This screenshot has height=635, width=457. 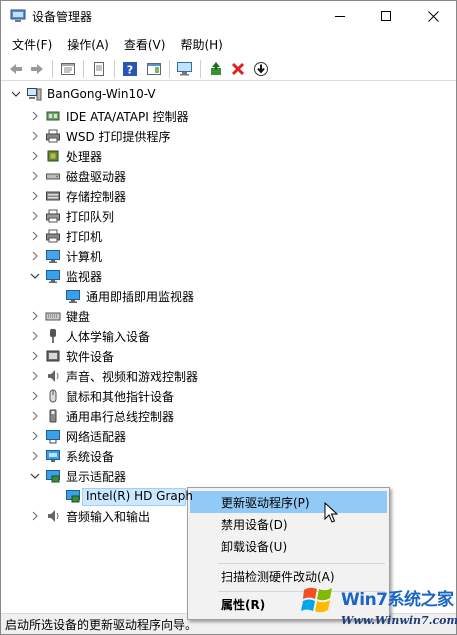 I want to click on mouse-icon, so click(x=53, y=396).